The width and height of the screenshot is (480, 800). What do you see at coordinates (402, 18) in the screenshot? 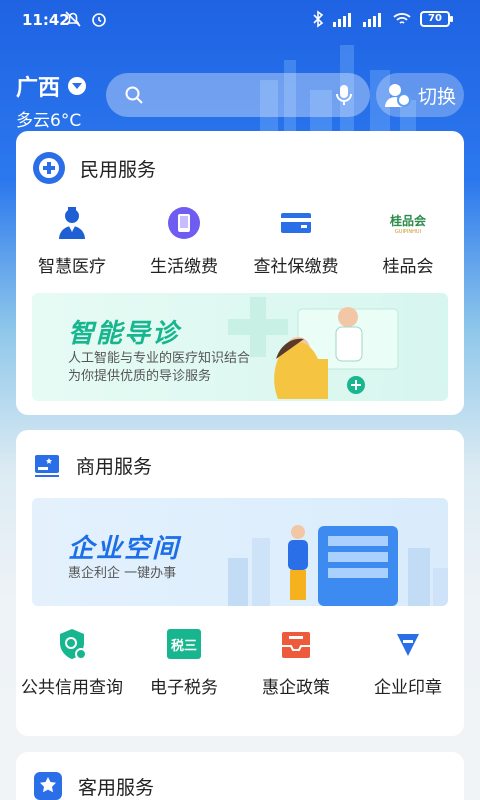
I see `wifi-icon` at bounding box center [402, 18].